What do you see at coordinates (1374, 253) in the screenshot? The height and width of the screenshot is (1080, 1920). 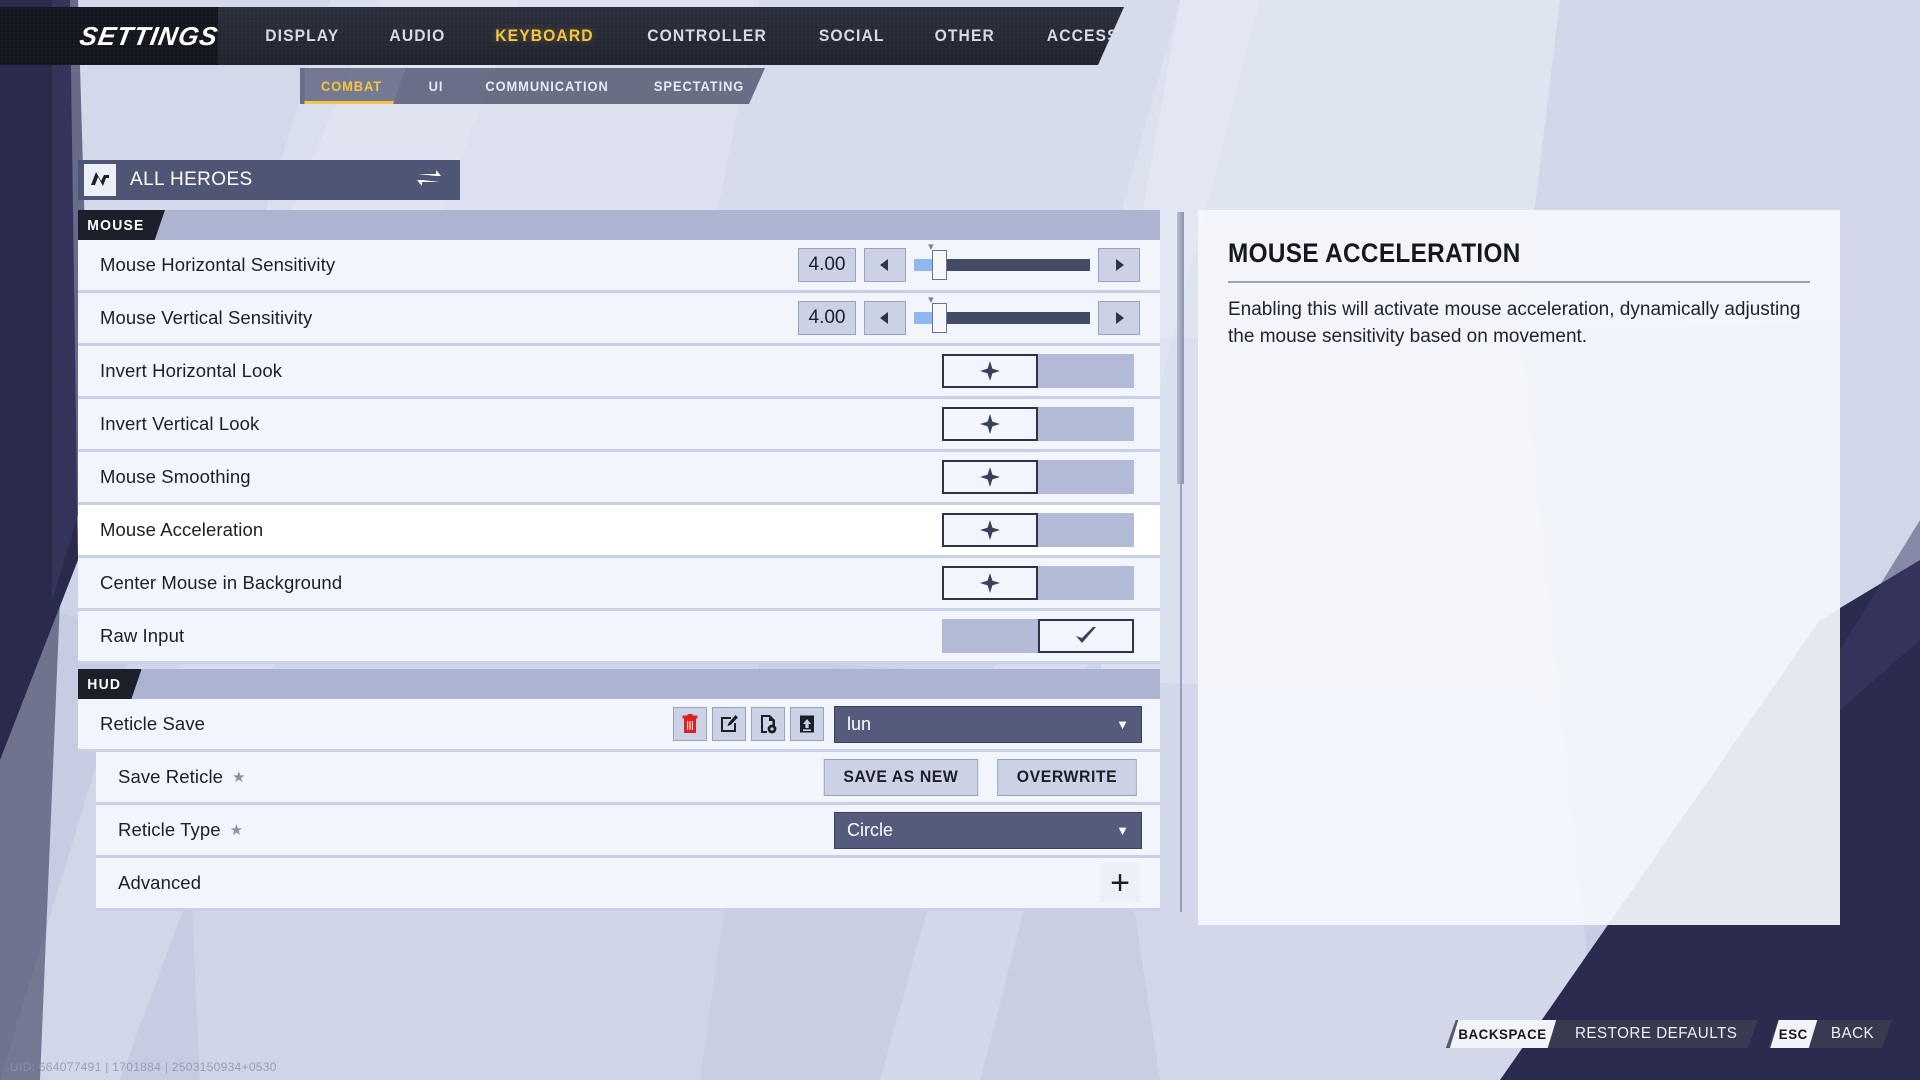 I see `info-panel-title: MOUSE ACCELERATION` at bounding box center [1374, 253].